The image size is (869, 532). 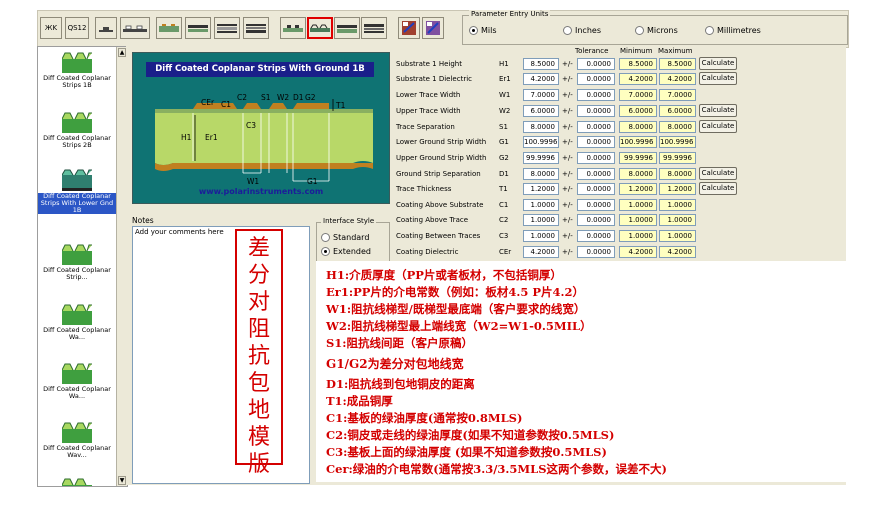 What do you see at coordinates (677, 127) in the screenshot?
I see `param-max-value: 8.0000` at bounding box center [677, 127].